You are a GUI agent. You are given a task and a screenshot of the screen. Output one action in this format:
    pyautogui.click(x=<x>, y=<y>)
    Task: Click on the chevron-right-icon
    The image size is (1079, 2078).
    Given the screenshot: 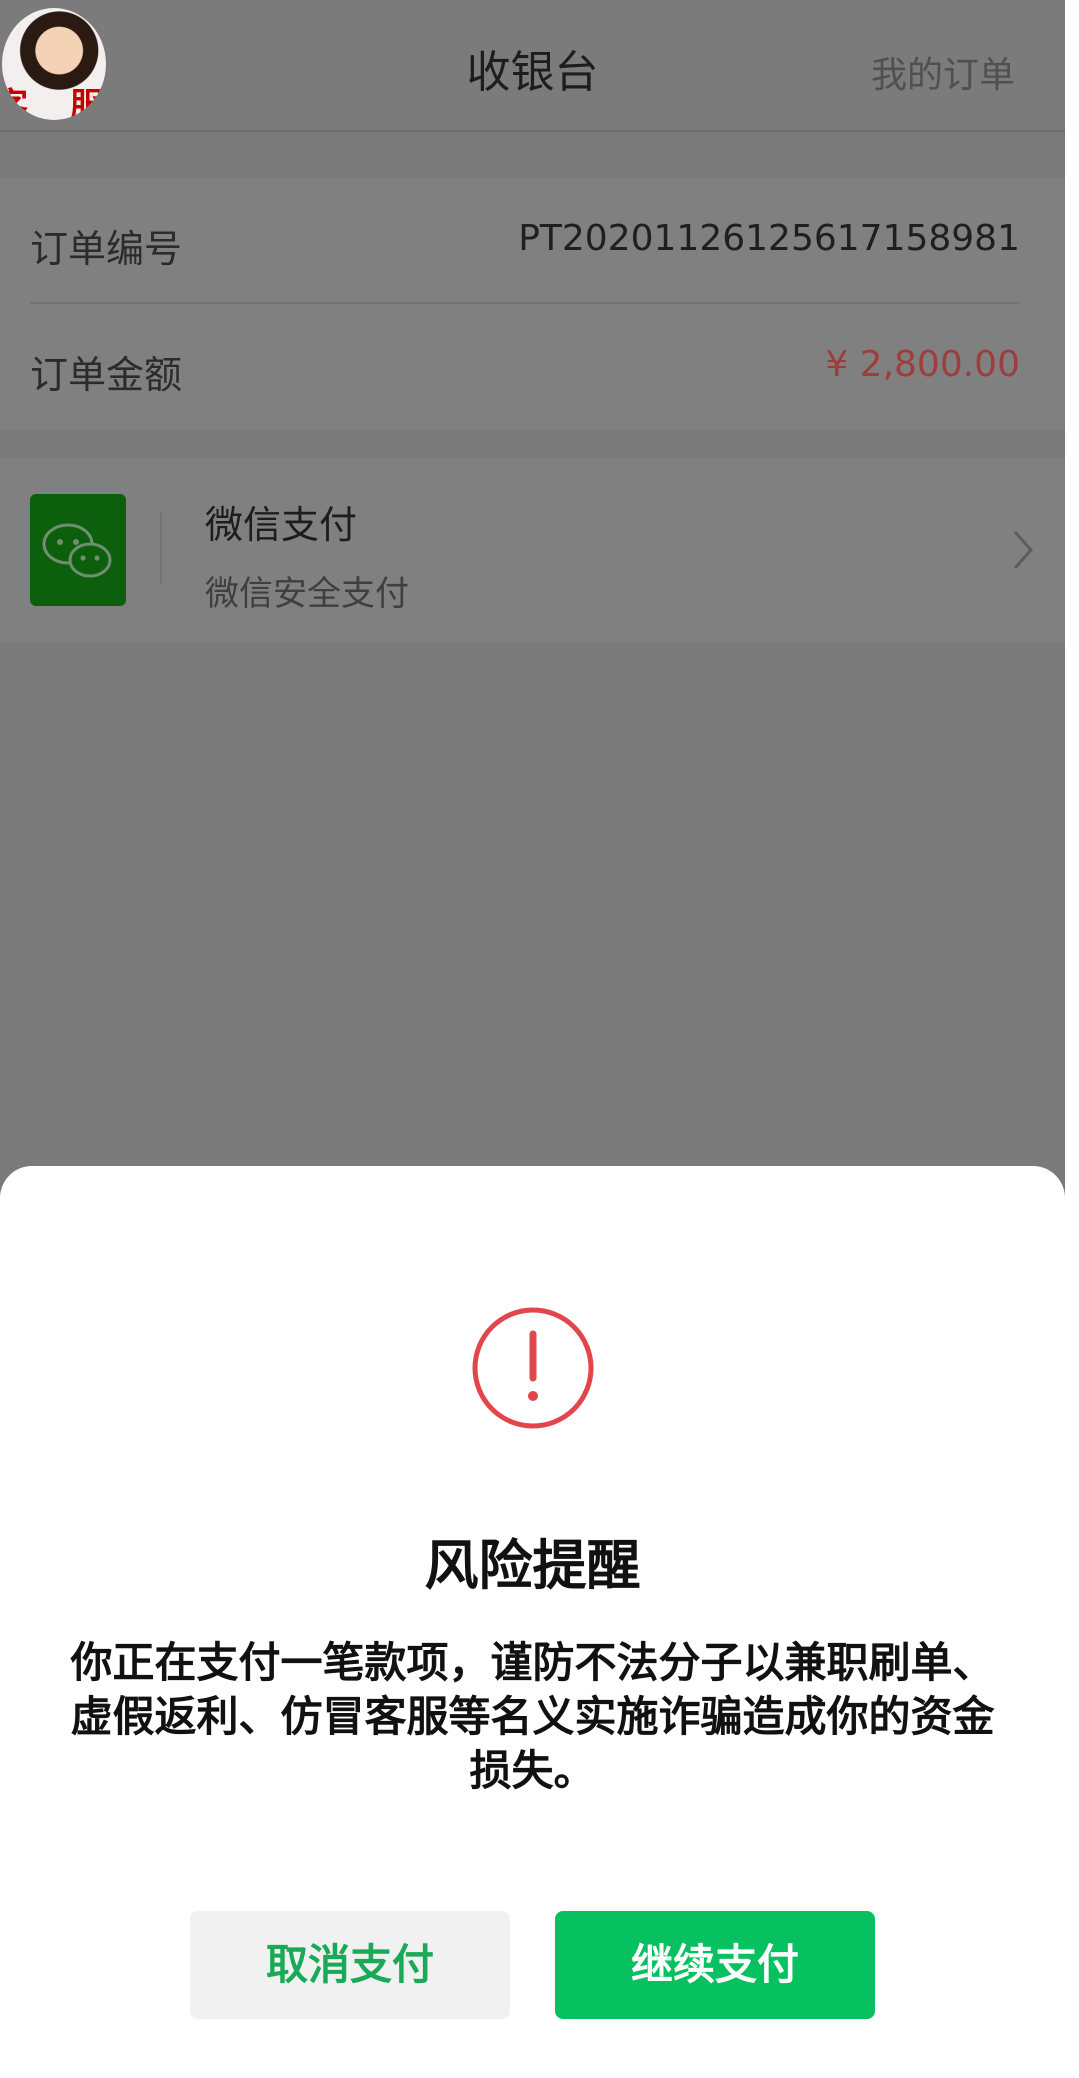 What is the action you would take?
    pyautogui.click(x=1023, y=552)
    